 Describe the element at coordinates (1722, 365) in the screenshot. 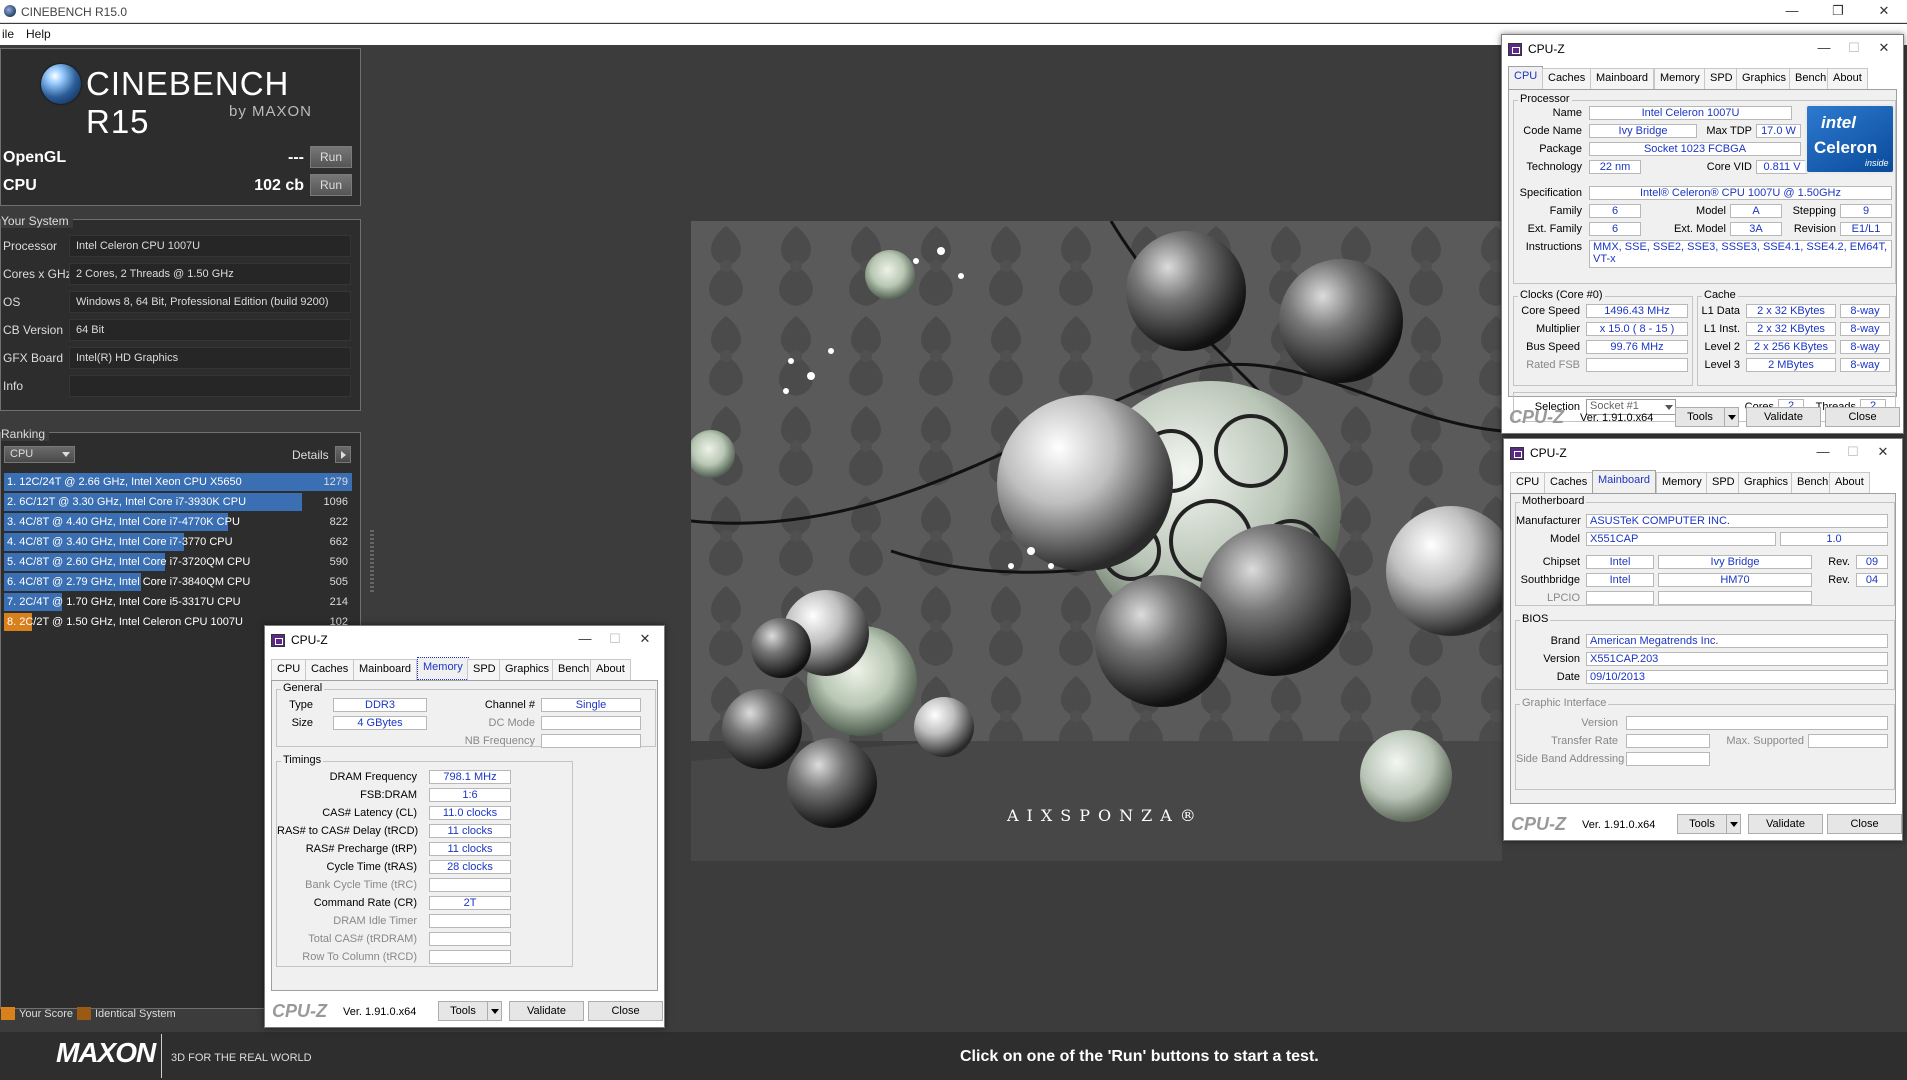

I see `l3-label: Level 3` at that location.